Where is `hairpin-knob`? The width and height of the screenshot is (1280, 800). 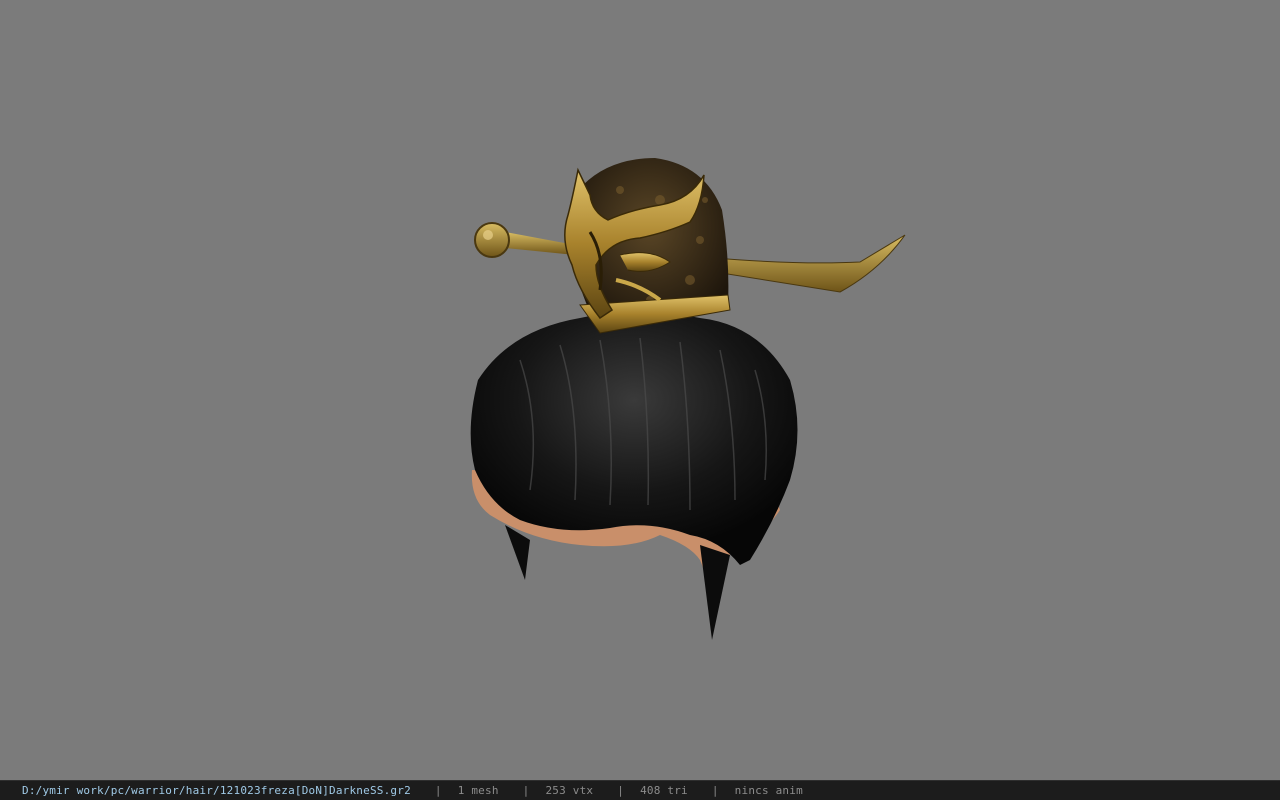
hairpin-knob is located at coordinates (492, 240).